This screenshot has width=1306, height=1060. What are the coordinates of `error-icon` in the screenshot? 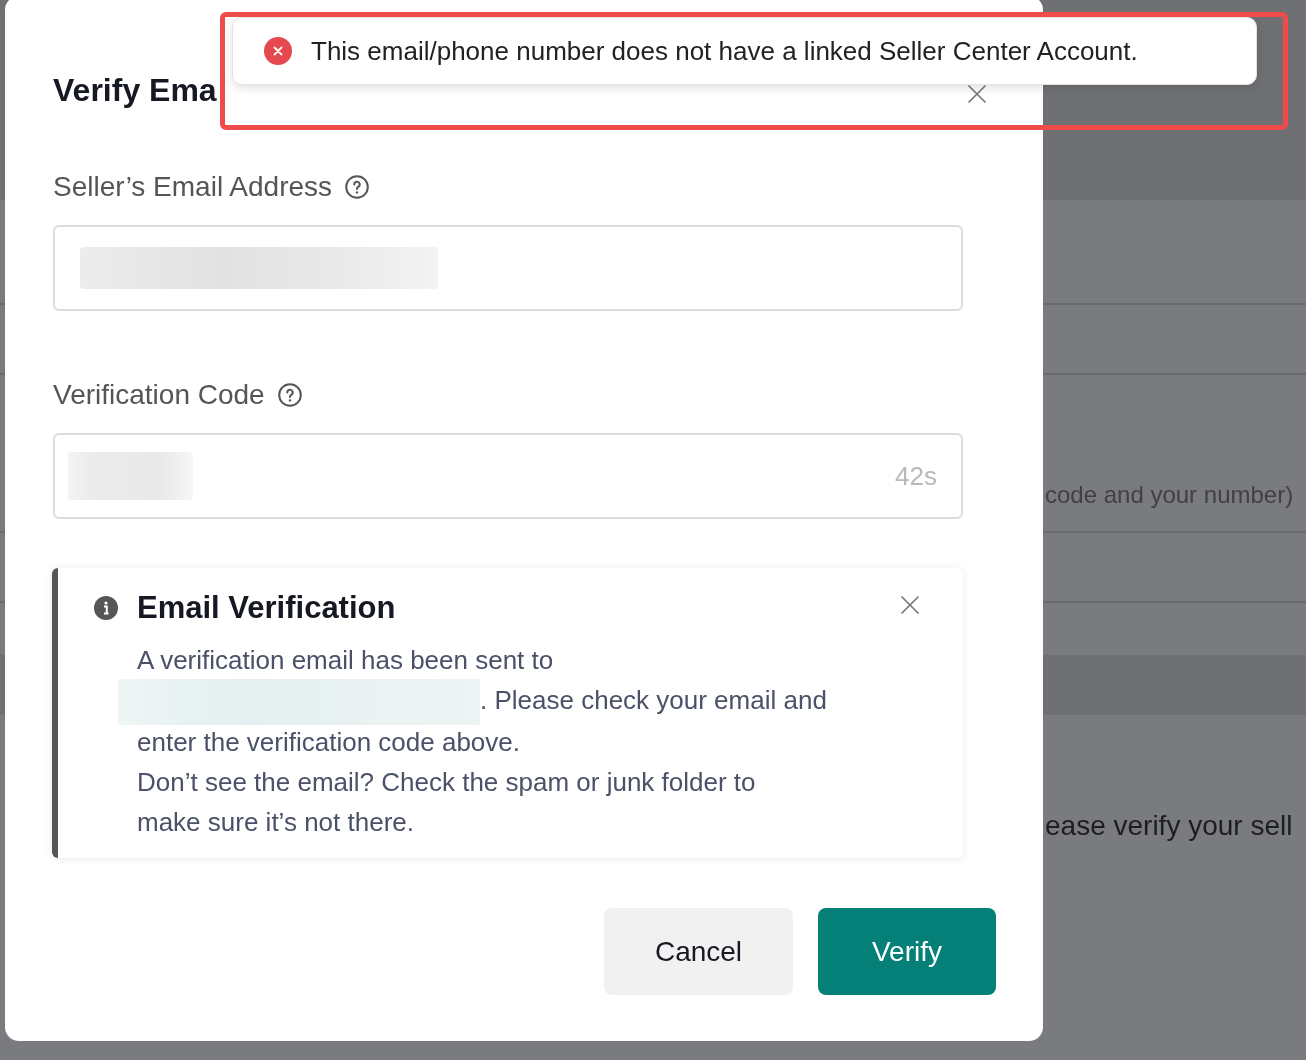 It's located at (278, 51).